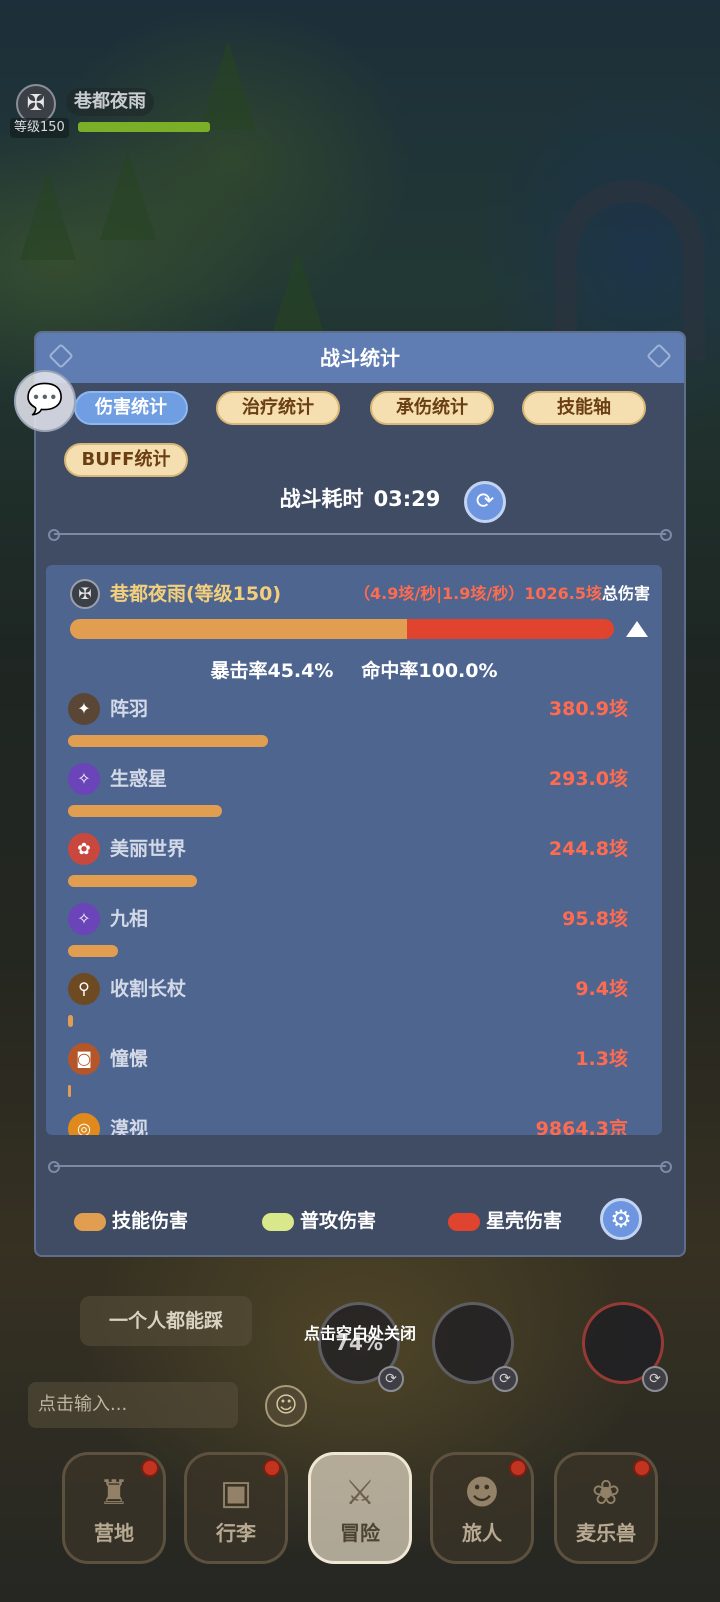  I want to click on crossed-swords-icon: ⚔, so click(360, 1493).